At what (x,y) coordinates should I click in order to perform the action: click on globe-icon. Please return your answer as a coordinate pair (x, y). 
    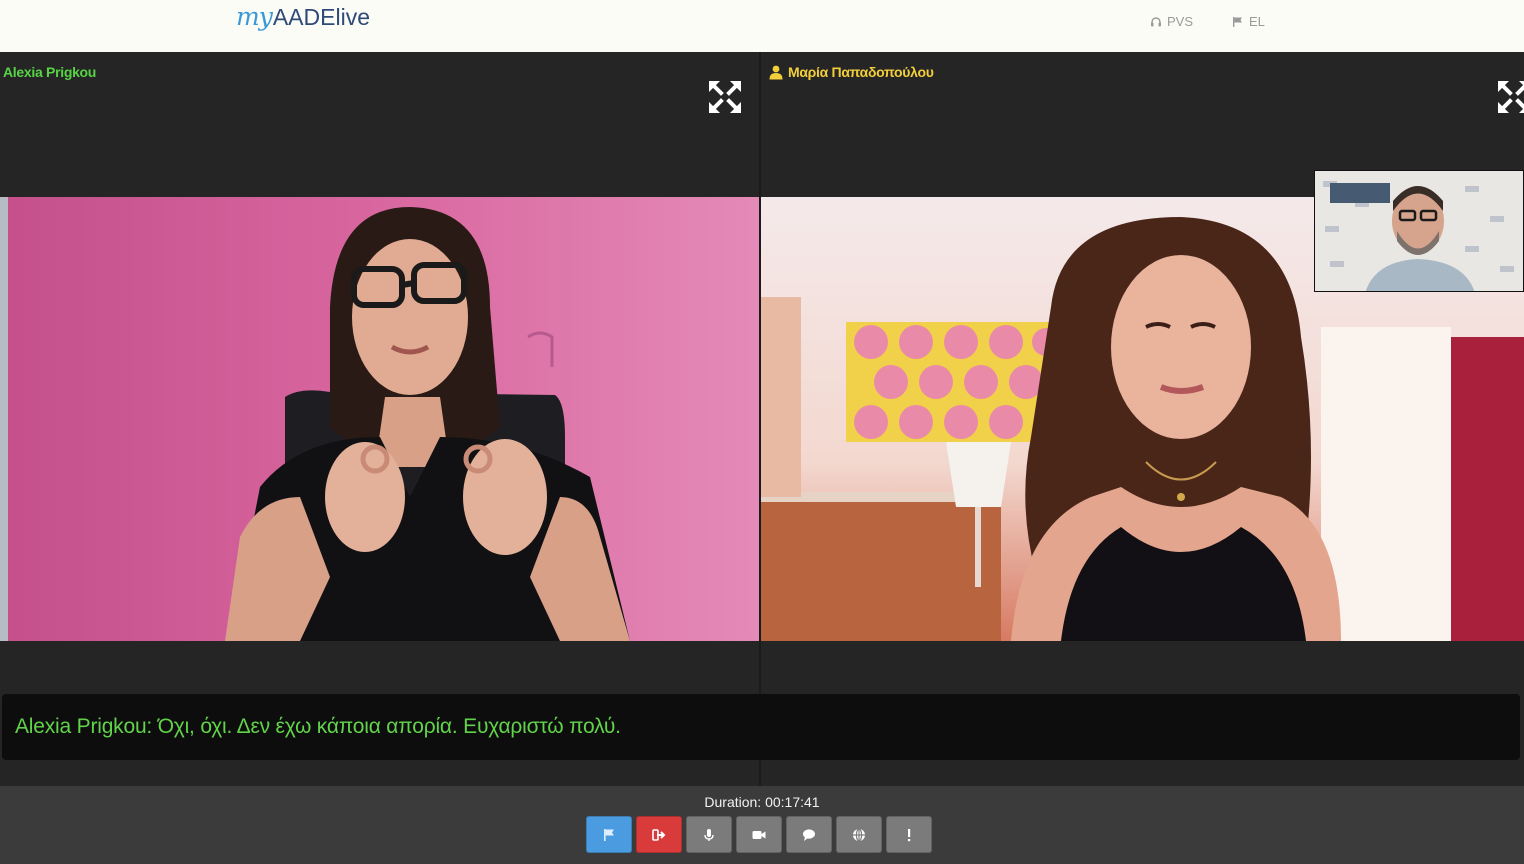
    Looking at the image, I should click on (859, 834).